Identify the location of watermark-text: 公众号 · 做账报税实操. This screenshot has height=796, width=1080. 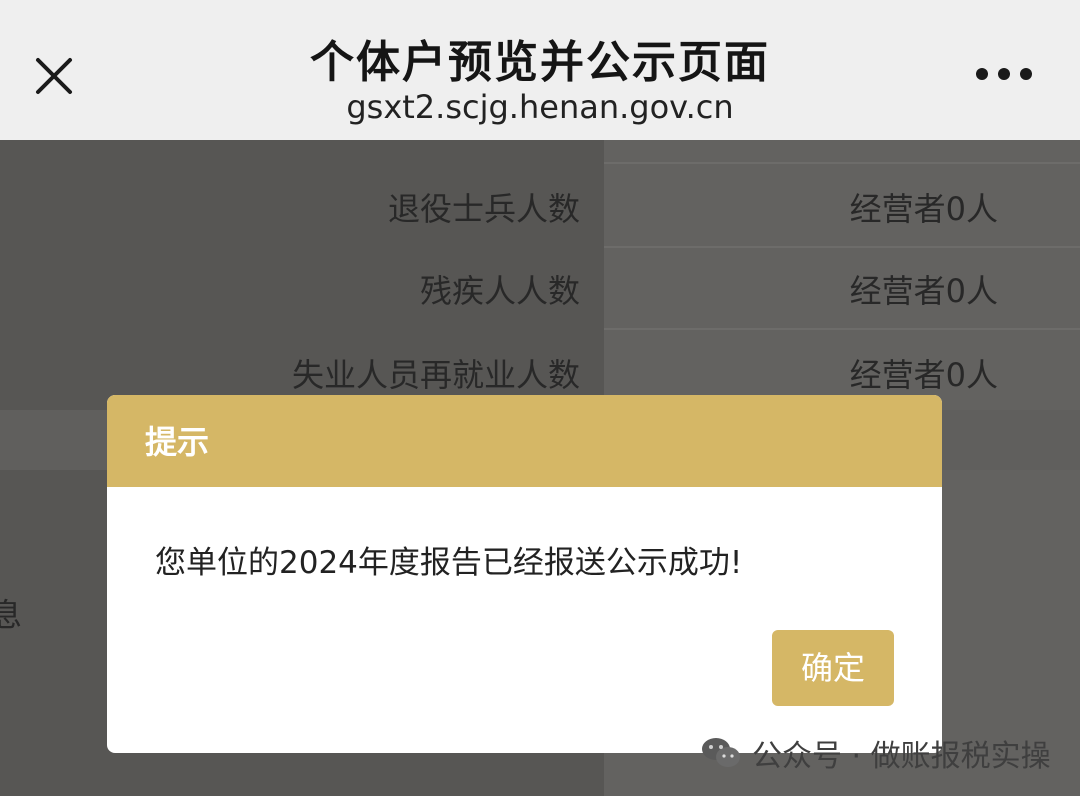
(901, 756).